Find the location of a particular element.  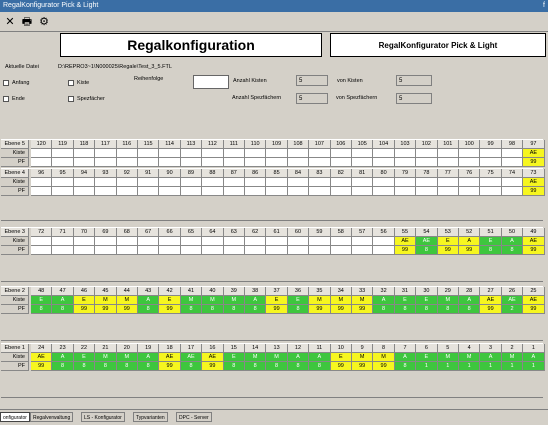

config-icon: ⚙ is located at coordinates (44, 22).